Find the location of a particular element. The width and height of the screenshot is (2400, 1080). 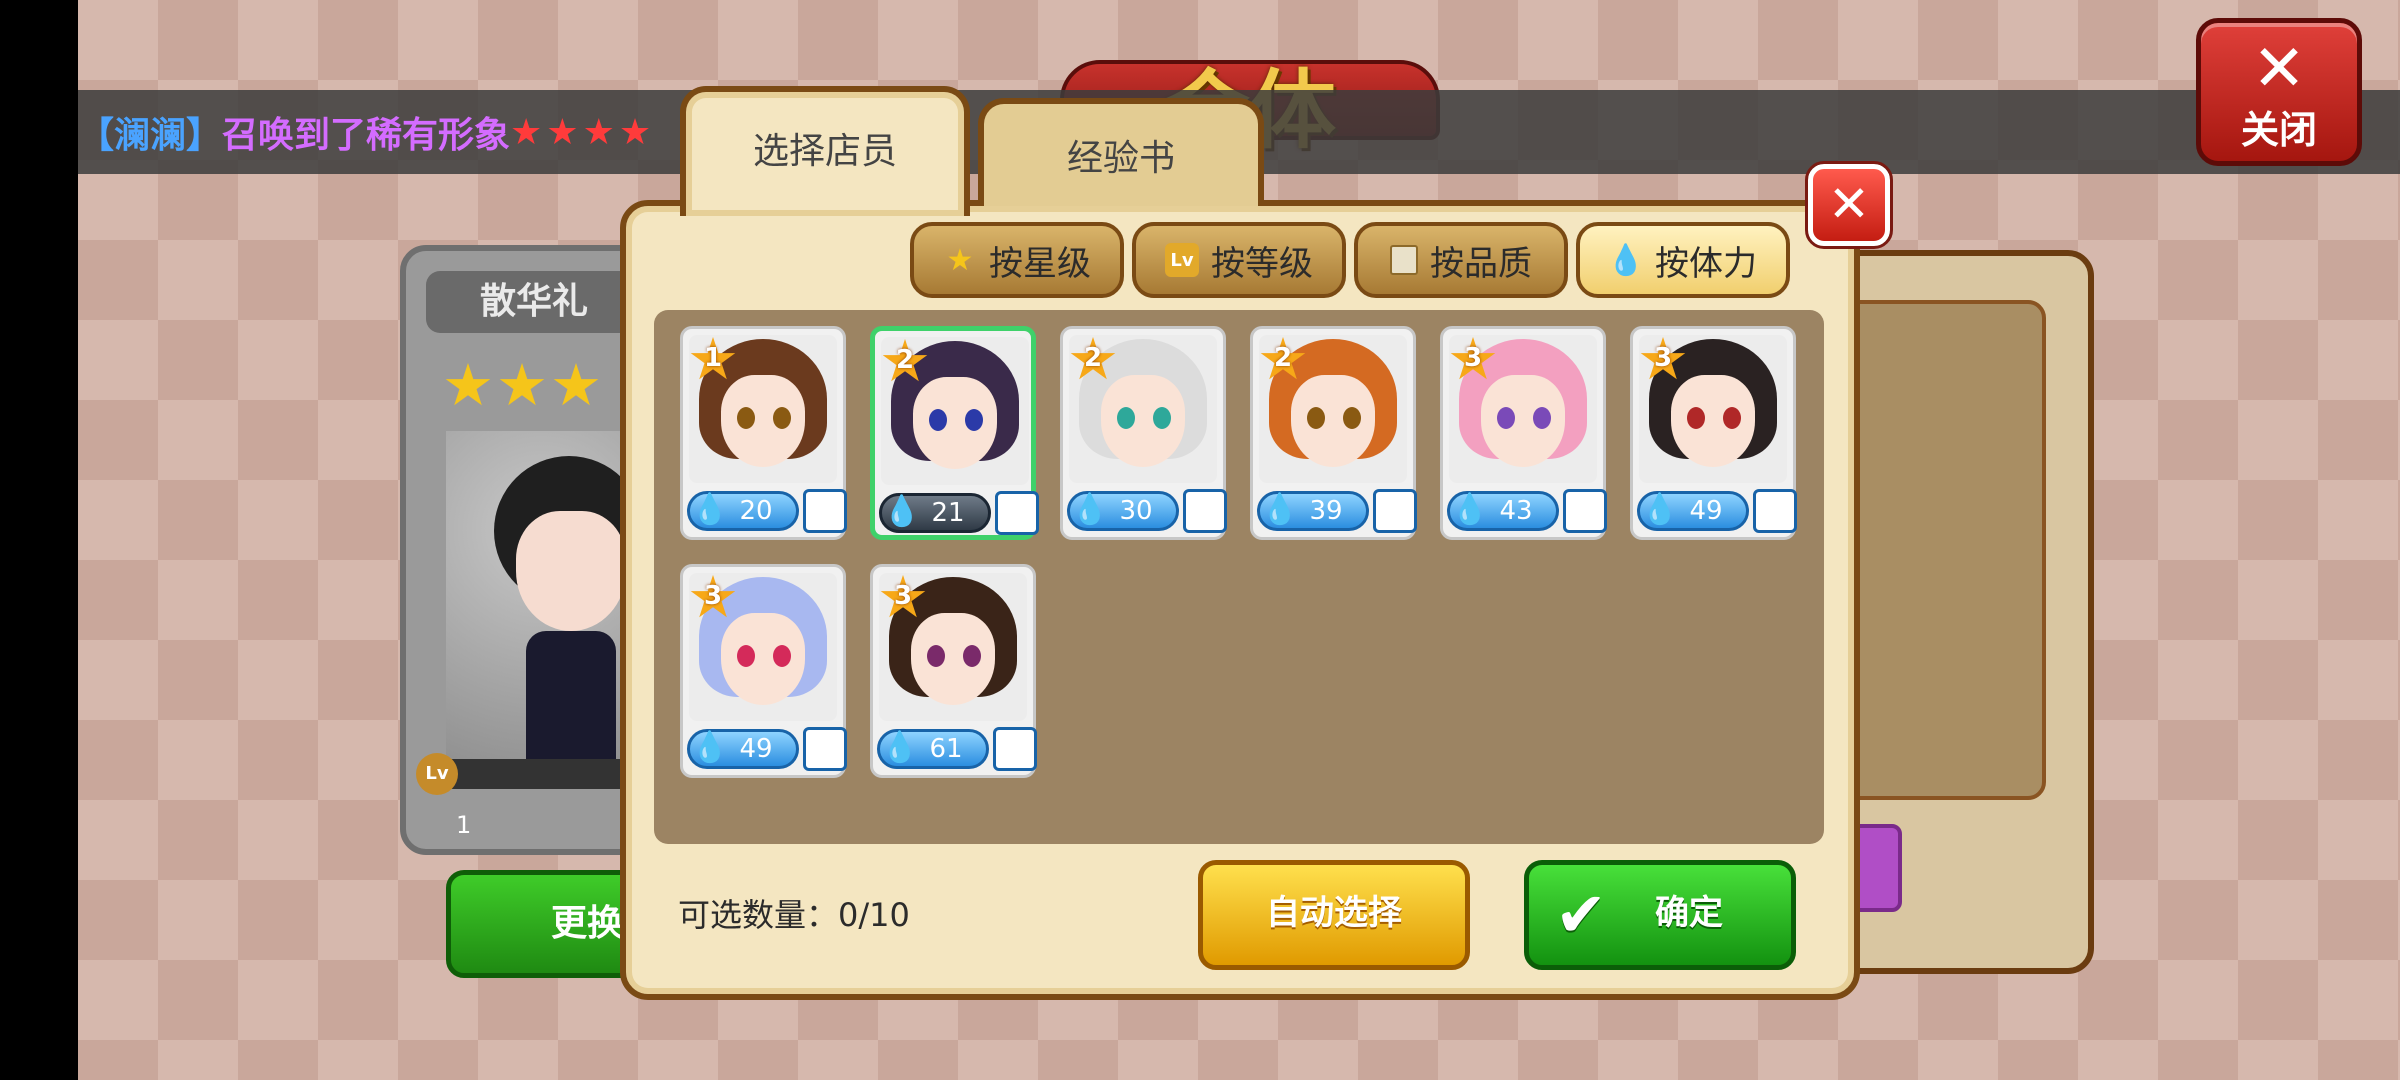

close-screen-label: 关闭 is located at coordinates (2278, 130).